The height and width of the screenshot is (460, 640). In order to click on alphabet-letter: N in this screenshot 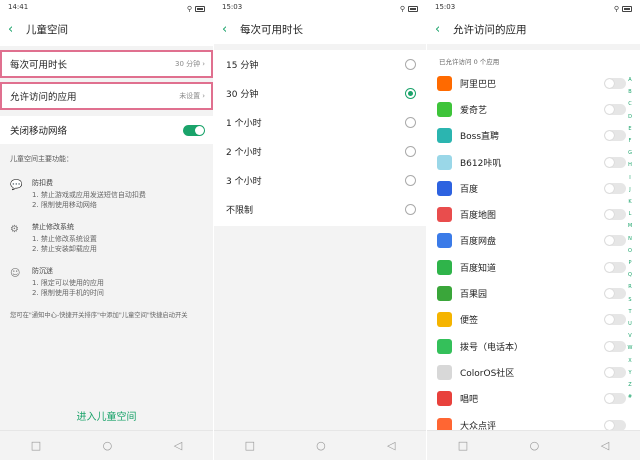, I will do `click(630, 239)`.